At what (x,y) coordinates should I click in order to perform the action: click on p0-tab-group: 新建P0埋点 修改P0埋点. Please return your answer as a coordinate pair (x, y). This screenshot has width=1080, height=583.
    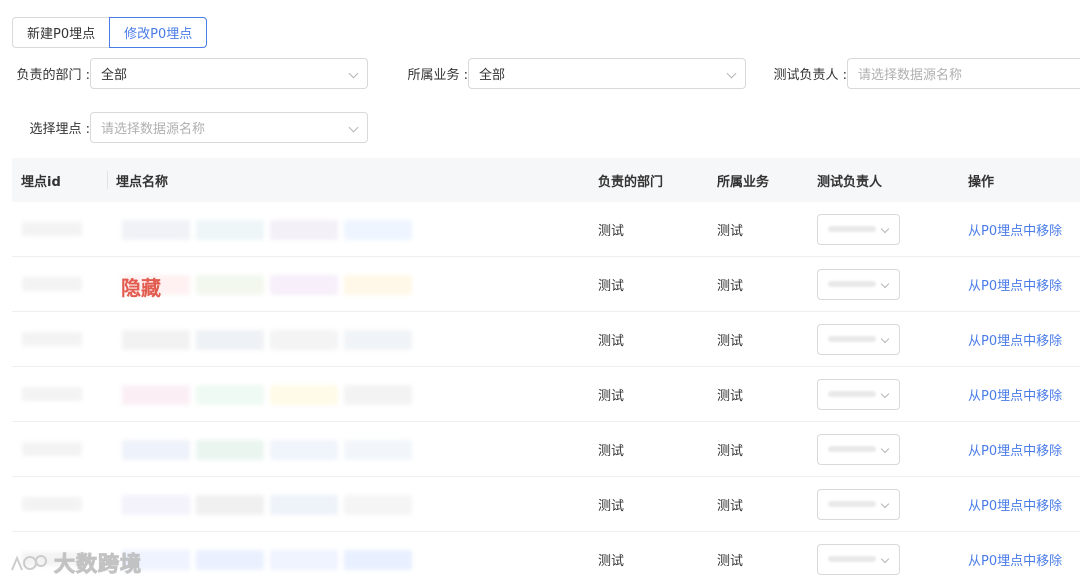
    Looking at the image, I should click on (110, 32).